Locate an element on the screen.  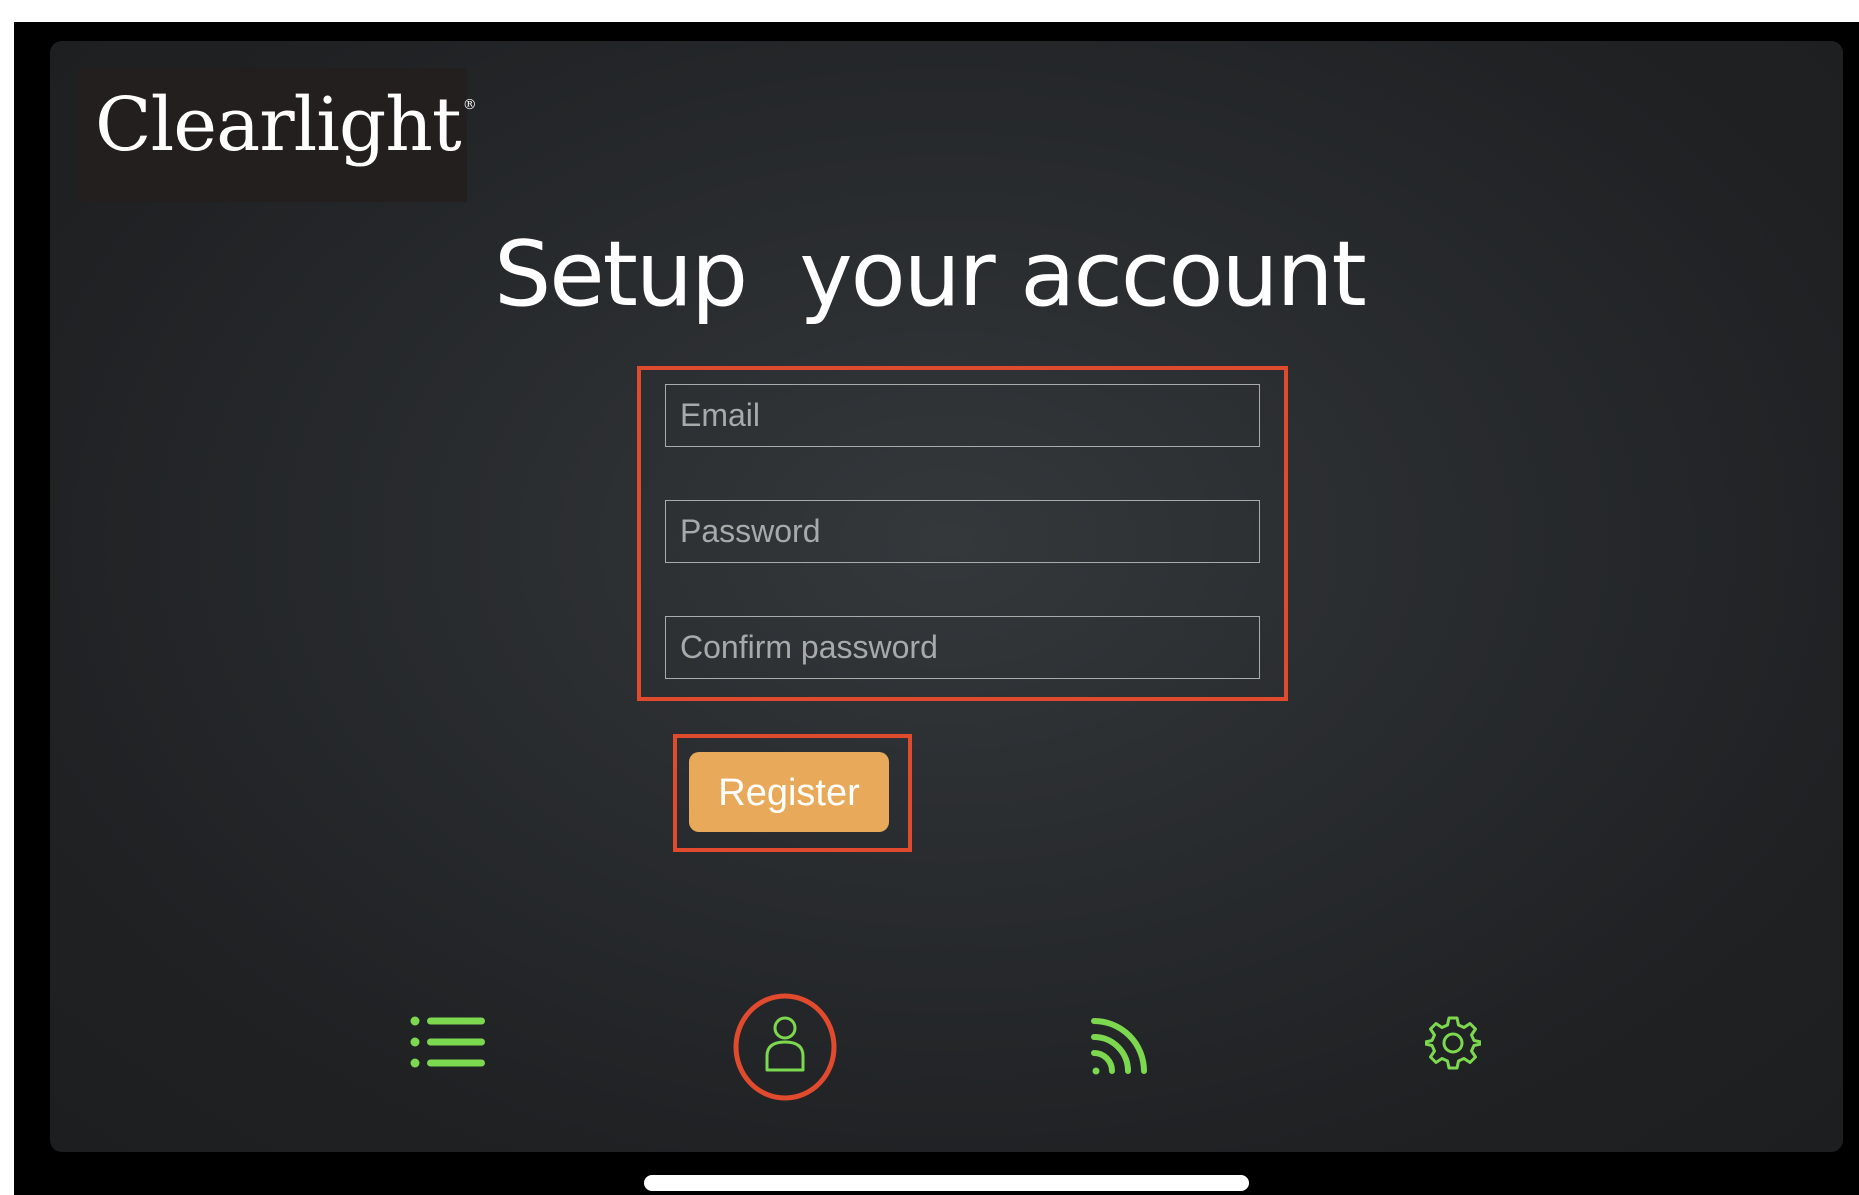
password-field is located at coordinates (962, 531).